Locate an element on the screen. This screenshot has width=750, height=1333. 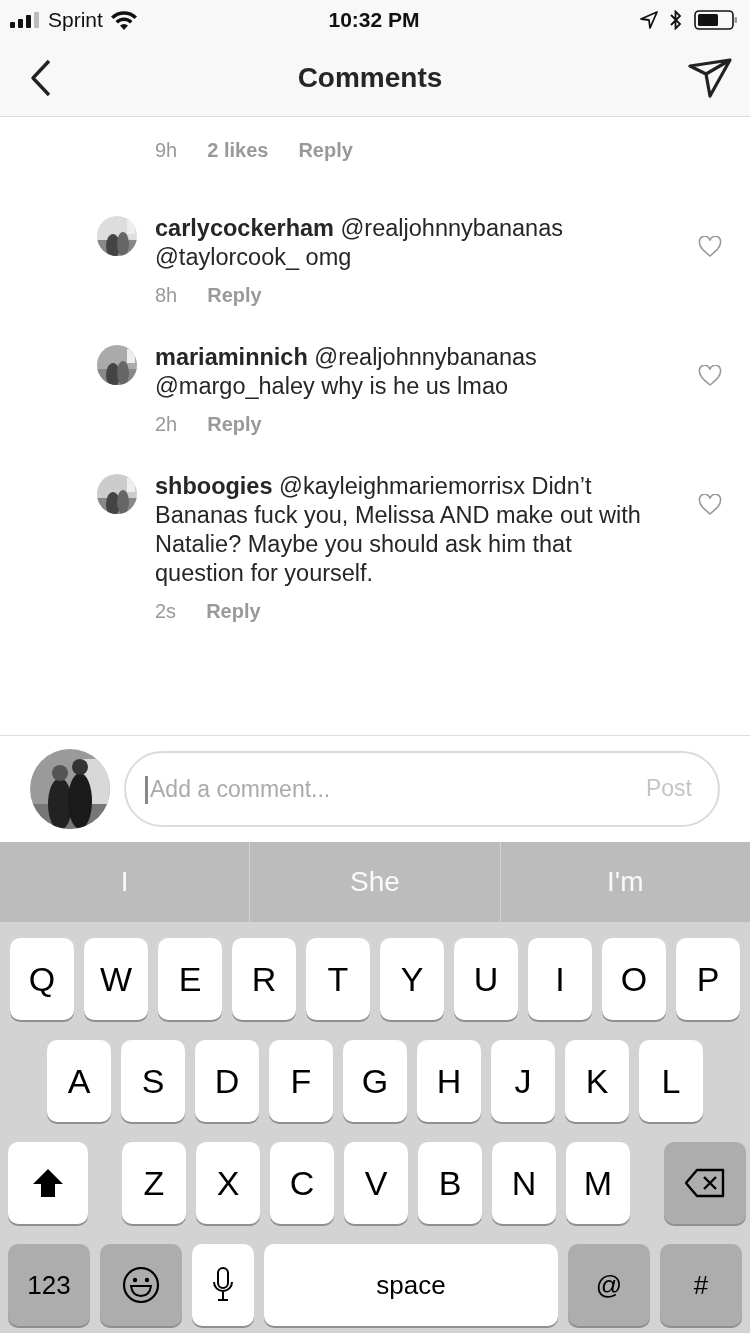
letter-key: R is located at coordinates (264, 979).